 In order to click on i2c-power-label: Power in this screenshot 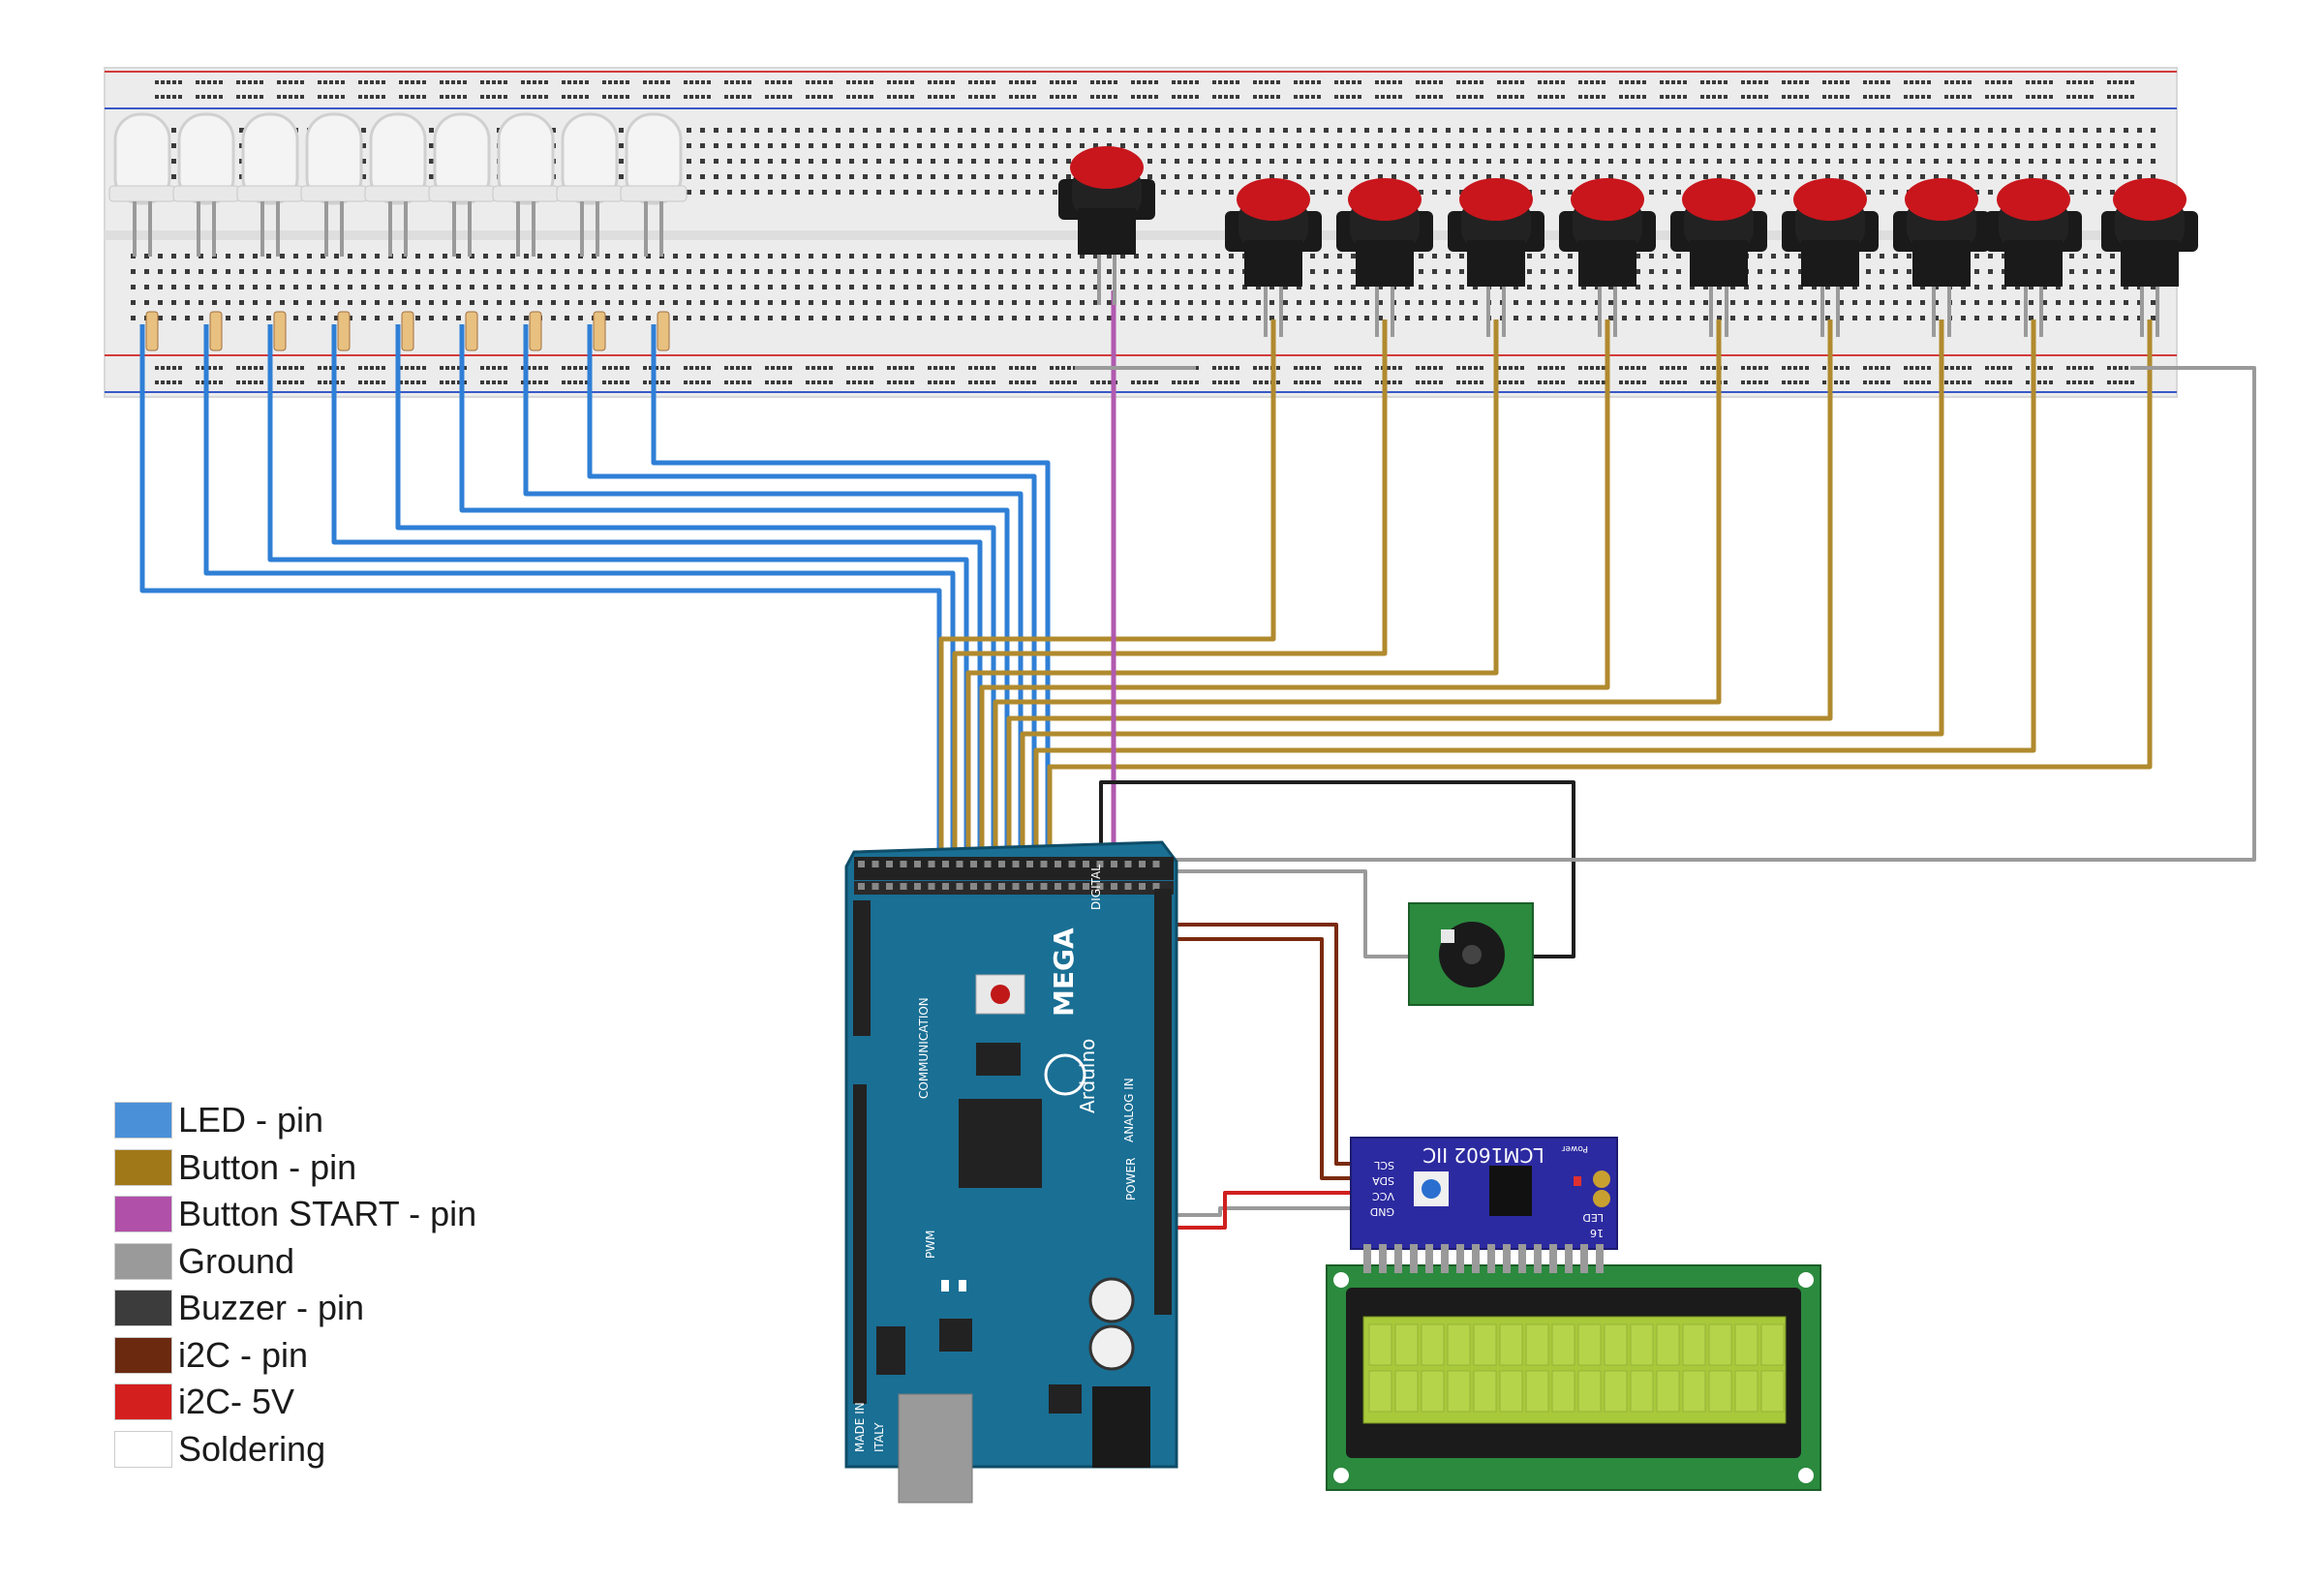, I will do `click(1575, 1148)`.